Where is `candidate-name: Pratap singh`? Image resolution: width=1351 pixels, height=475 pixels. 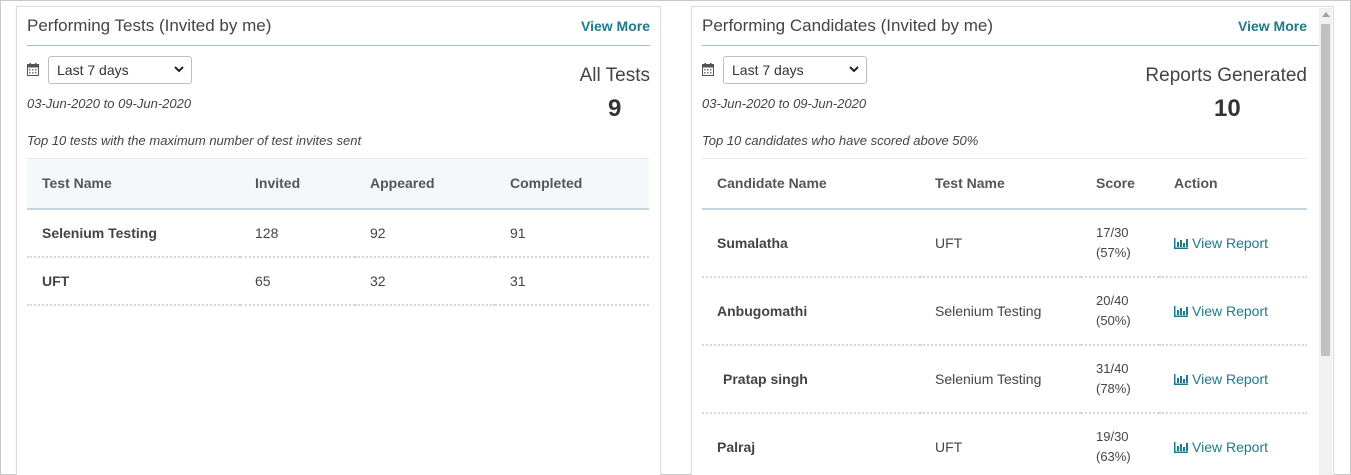 candidate-name: Pratap singh is located at coordinates (811, 379).